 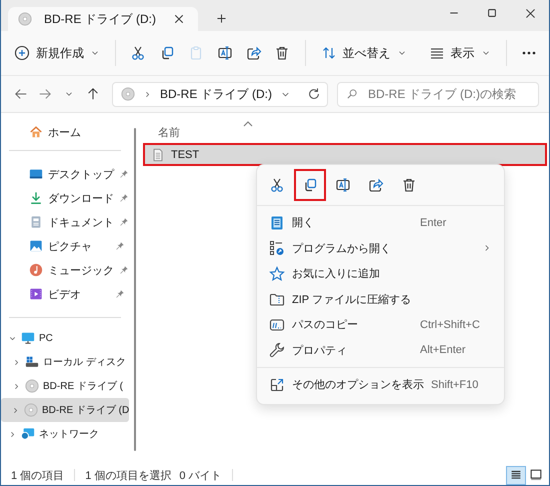 I want to click on shortcut-label: Ctrl+Shift+C, so click(x=450, y=324).